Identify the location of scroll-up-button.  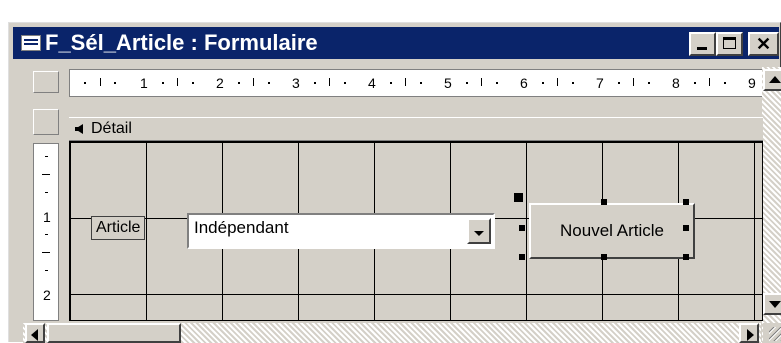
(772, 80).